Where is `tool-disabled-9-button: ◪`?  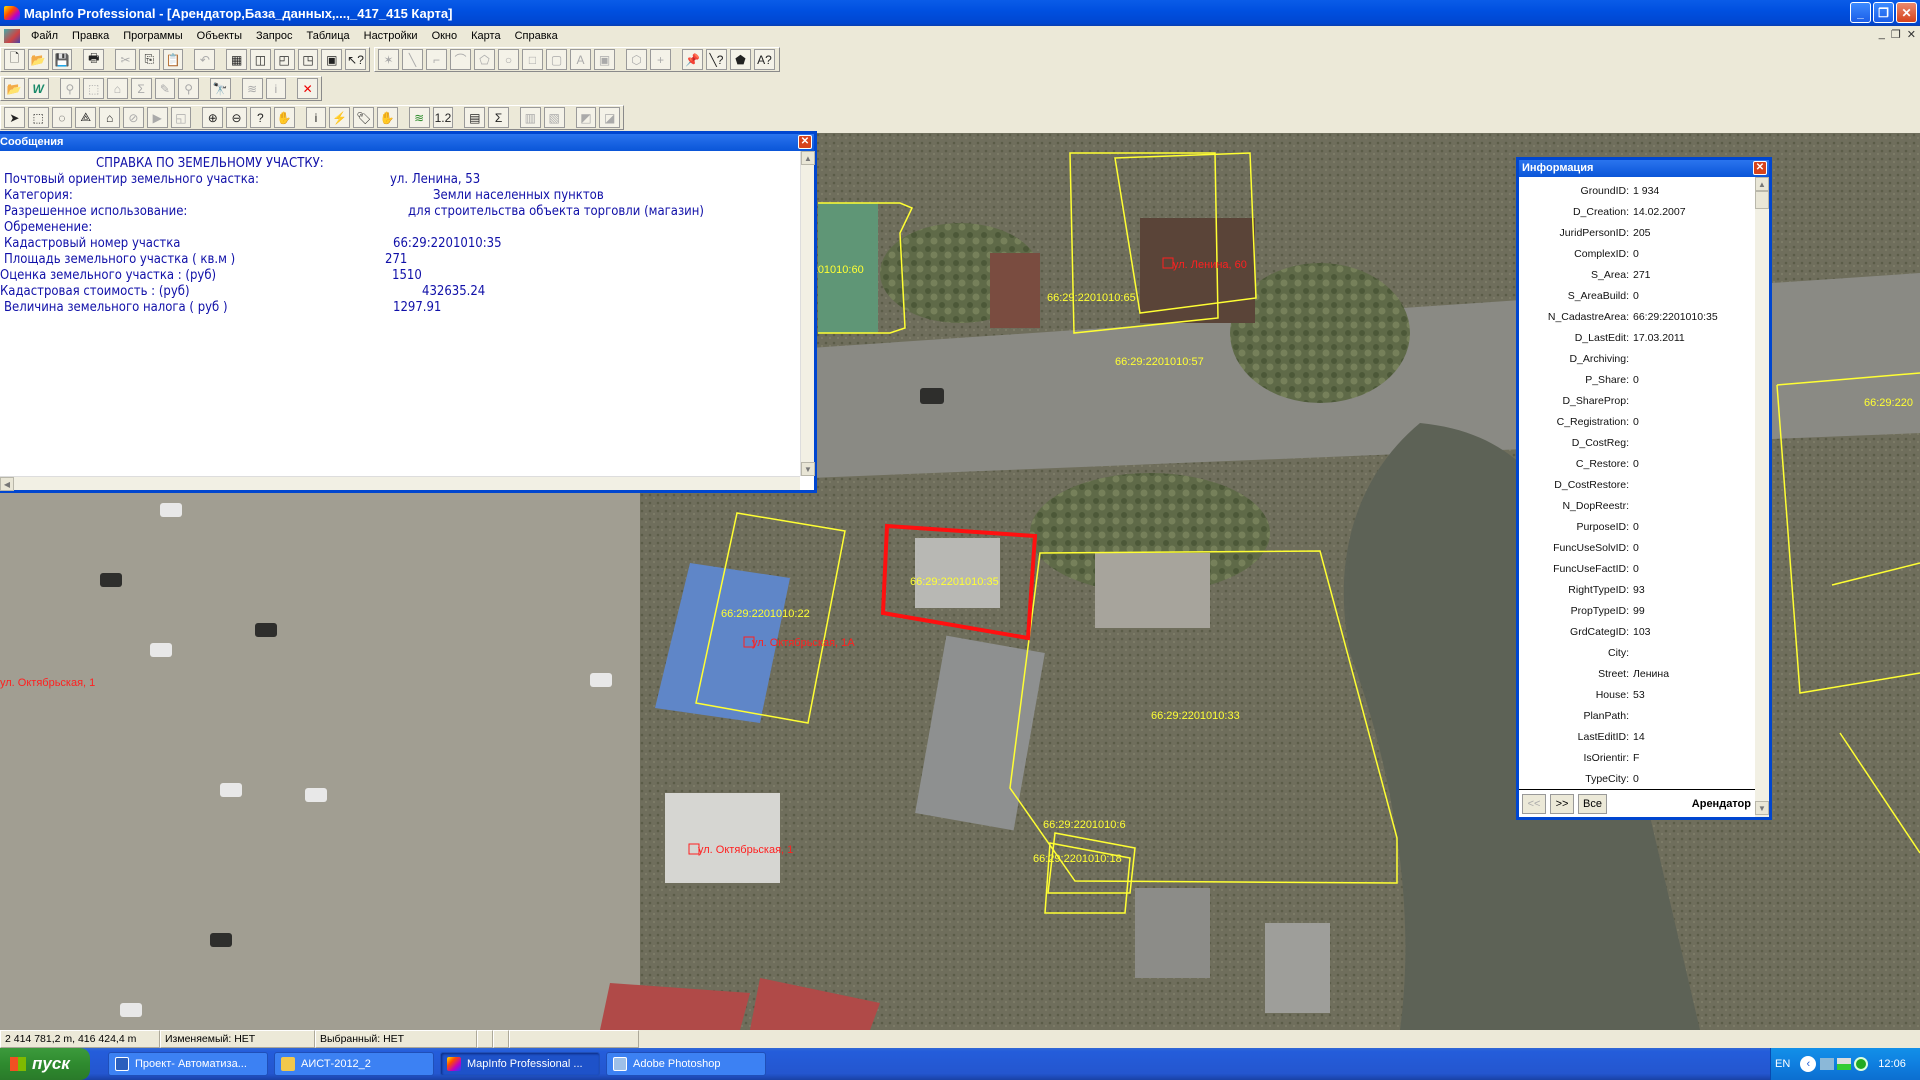
tool-disabled-9-button: ◪ is located at coordinates (610, 117).